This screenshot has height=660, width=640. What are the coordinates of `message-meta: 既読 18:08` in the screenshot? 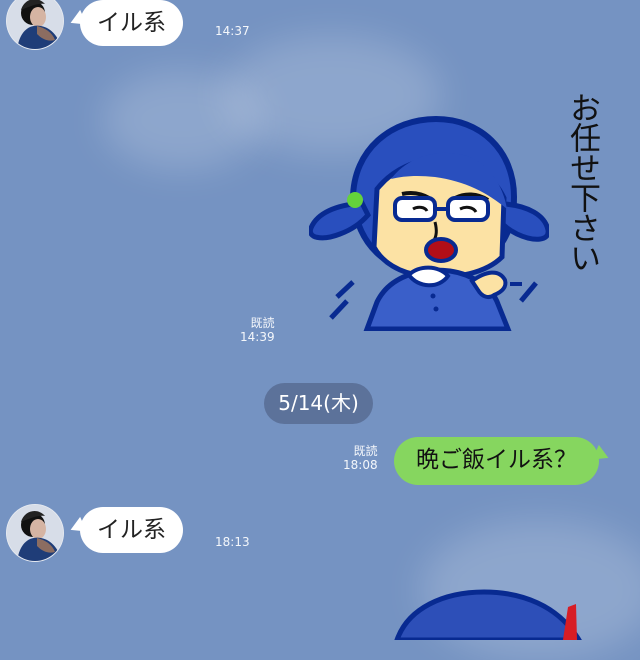 It's located at (360, 458).